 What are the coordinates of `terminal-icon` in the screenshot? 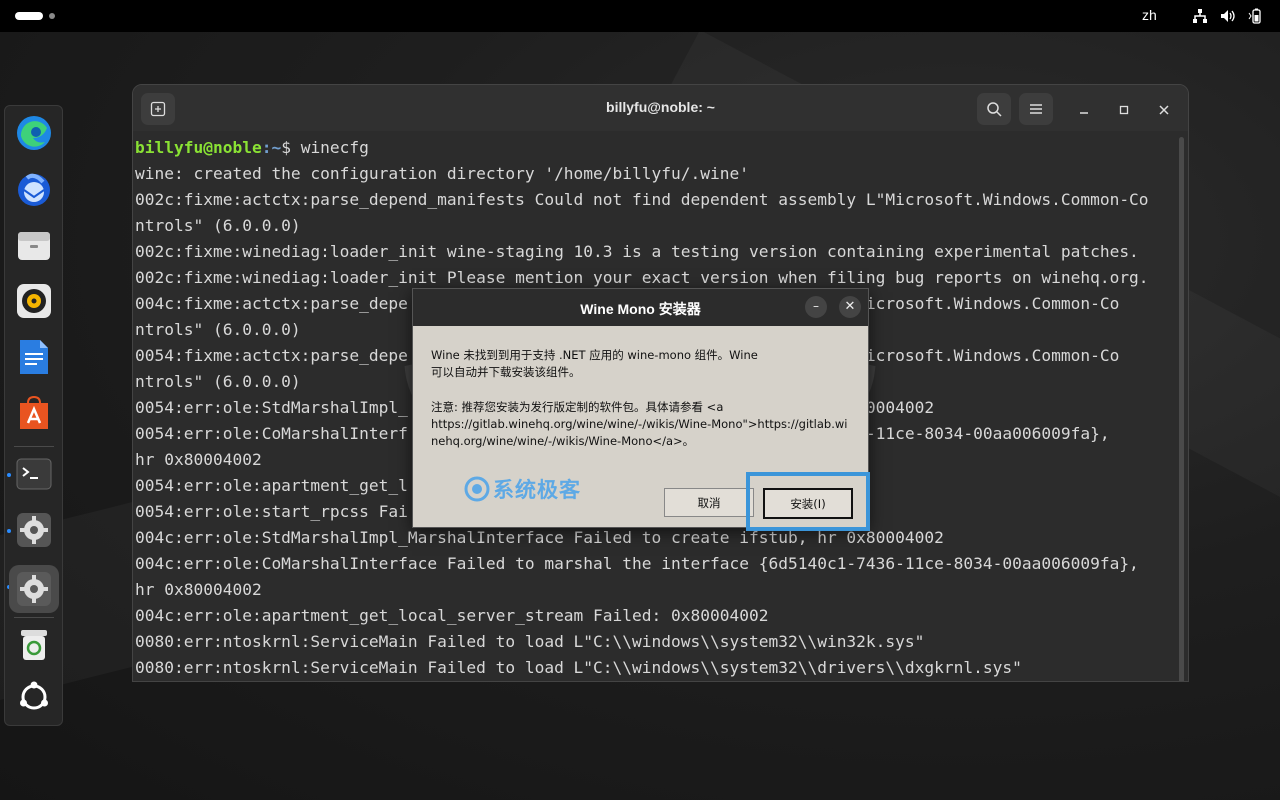 It's located at (34, 474).